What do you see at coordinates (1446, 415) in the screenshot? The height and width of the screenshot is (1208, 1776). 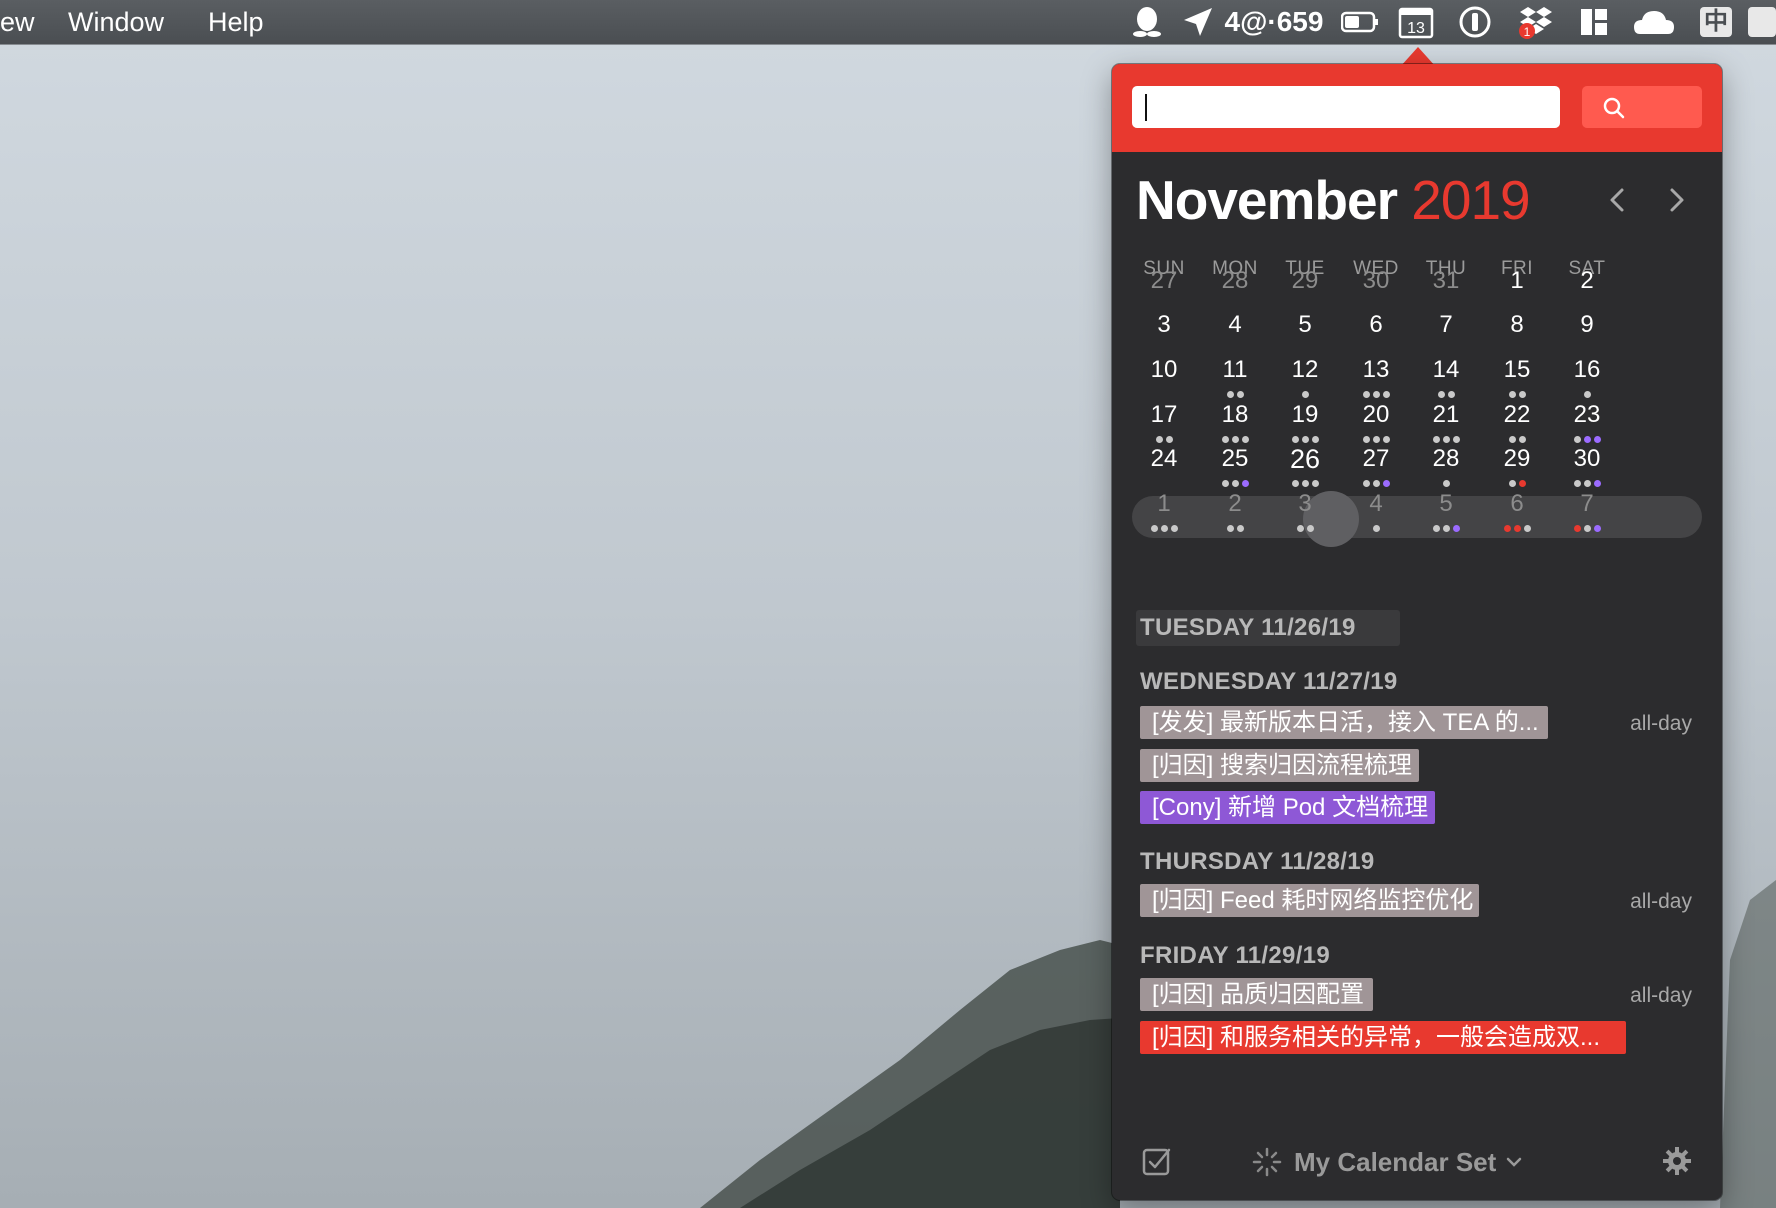 I see `calendar-day: 21` at bounding box center [1446, 415].